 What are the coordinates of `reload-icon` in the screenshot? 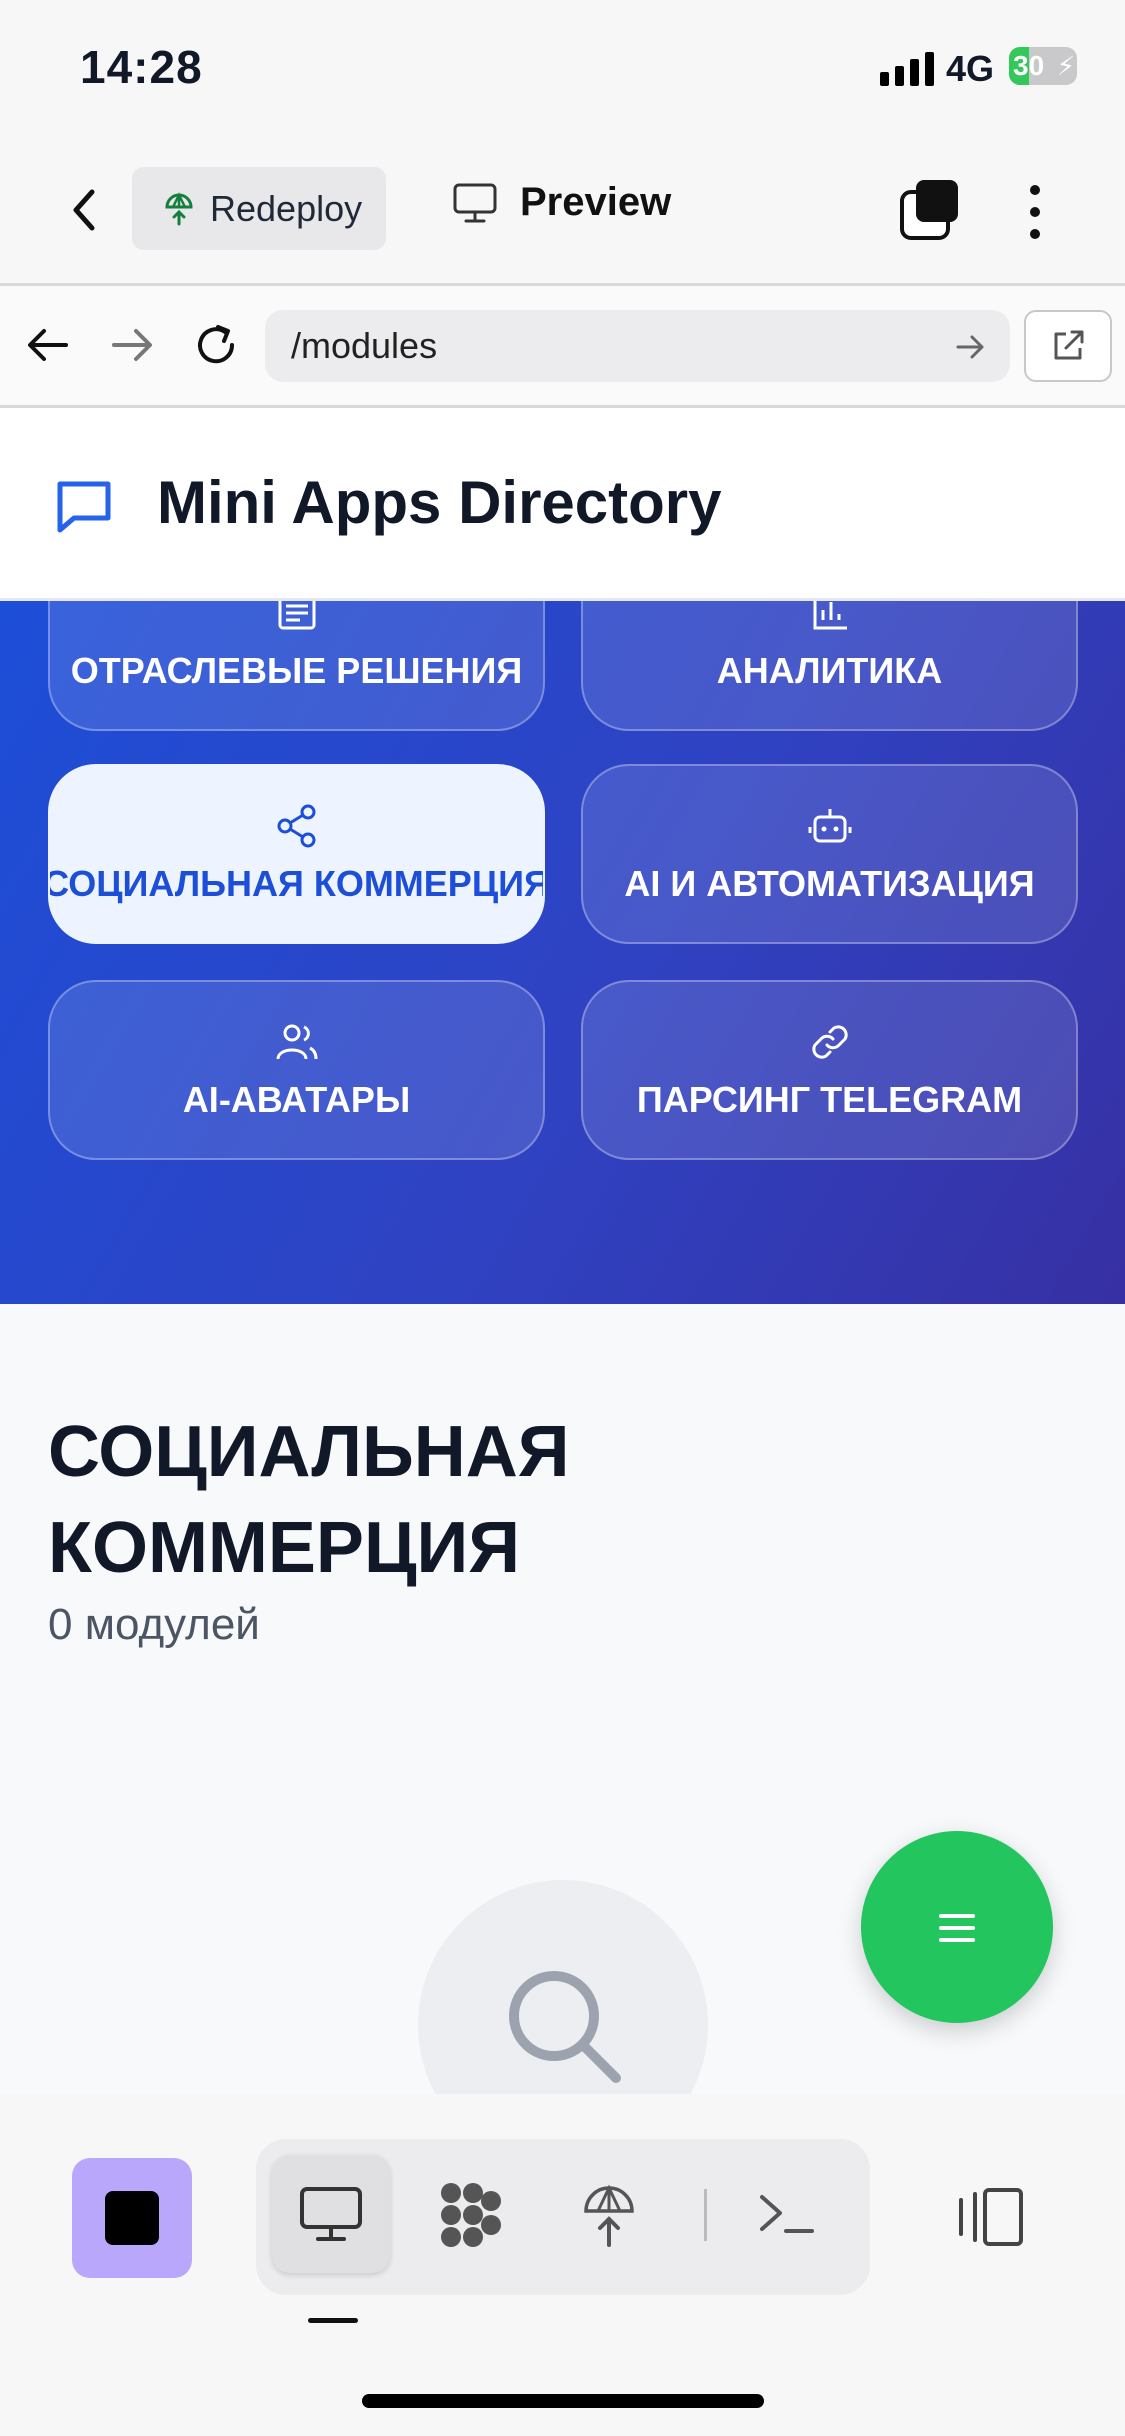 It's located at (216, 345).